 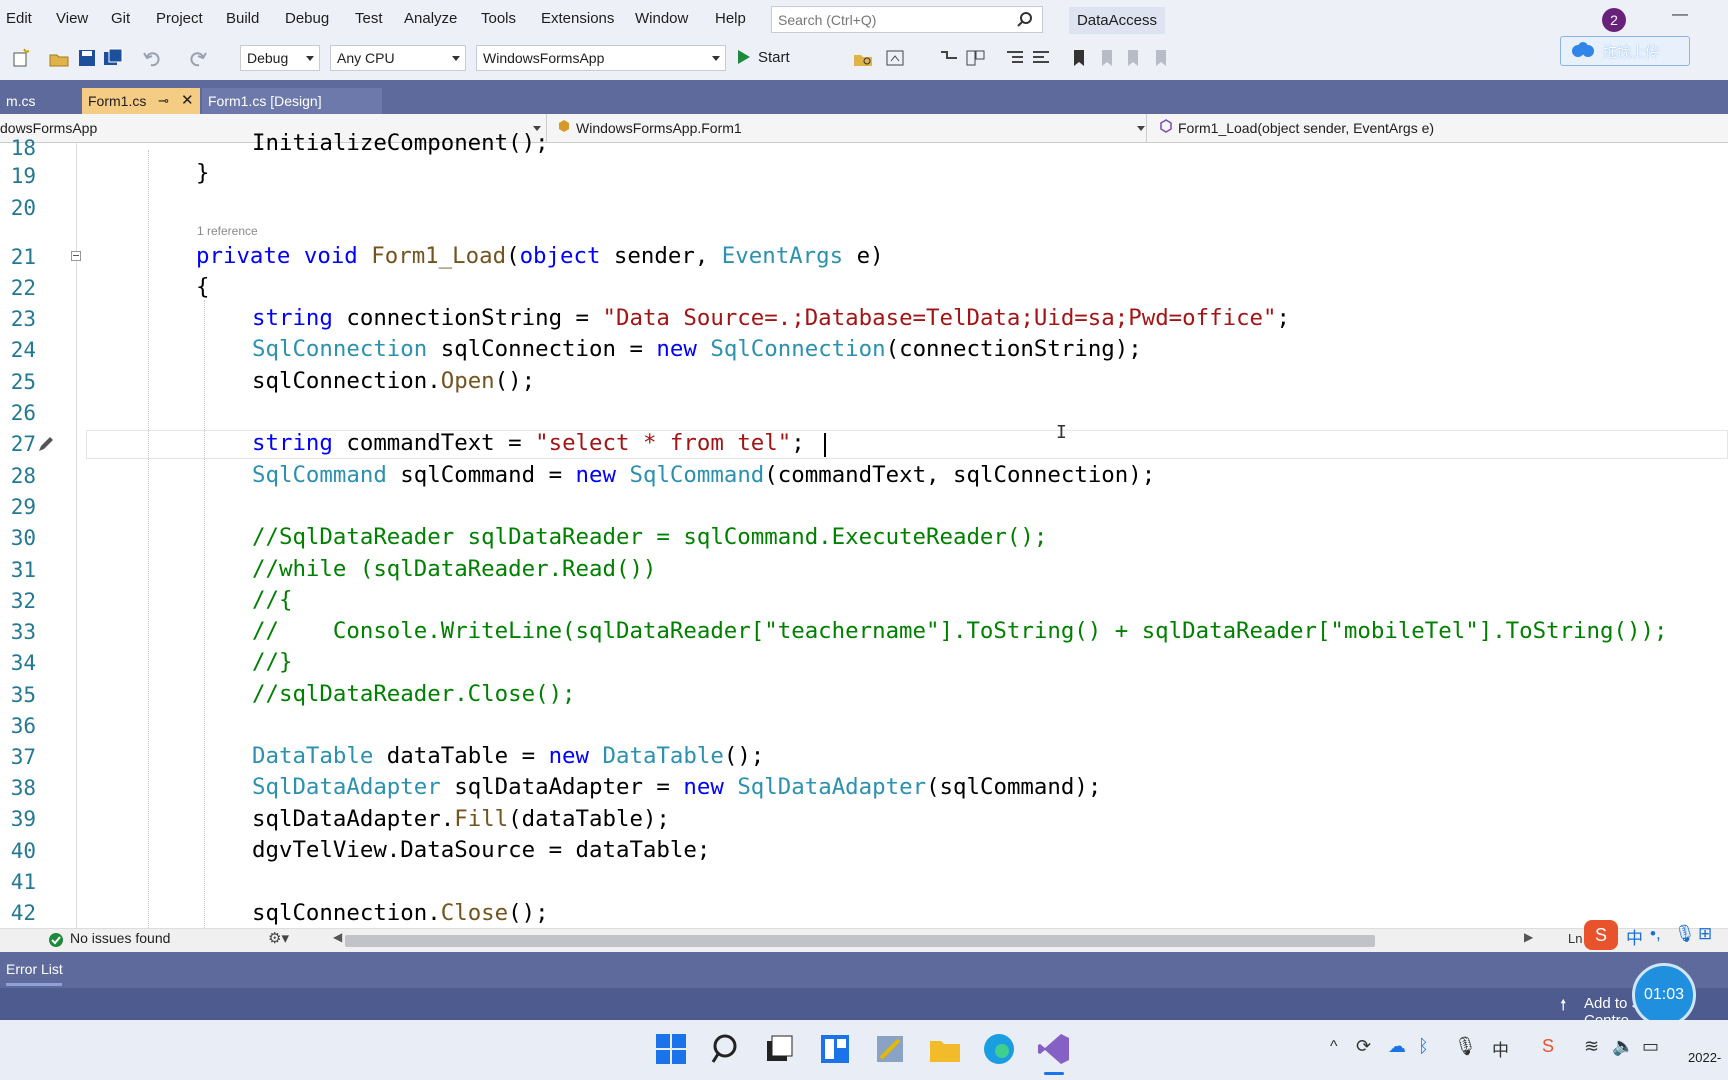 What do you see at coordinates (999, 1049) in the screenshot?
I see `edge-browser-icon` at bounding box center [999, 1049].